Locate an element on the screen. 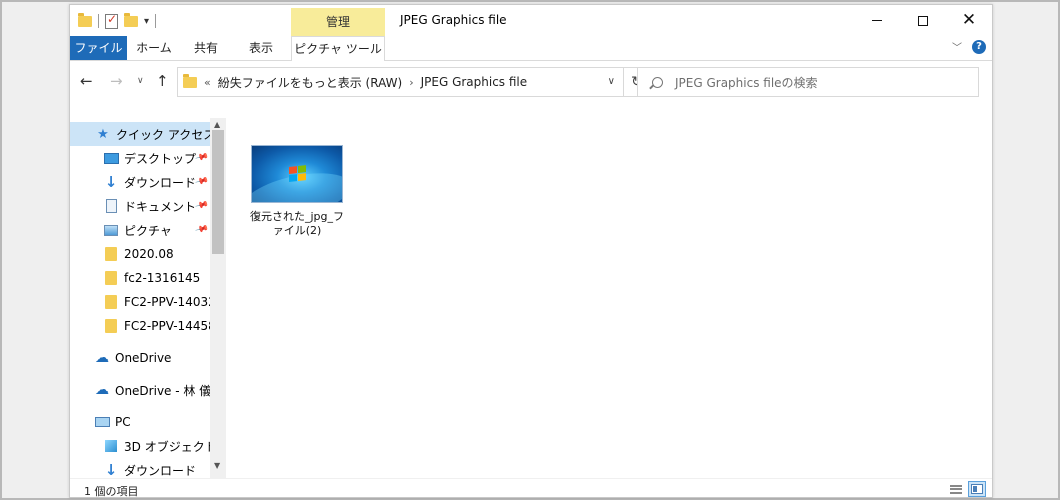 The height and width of the screenshot is (500, 1060). search-box: JPEG Graphics fileの検索 is located at coordinates (808, 82).